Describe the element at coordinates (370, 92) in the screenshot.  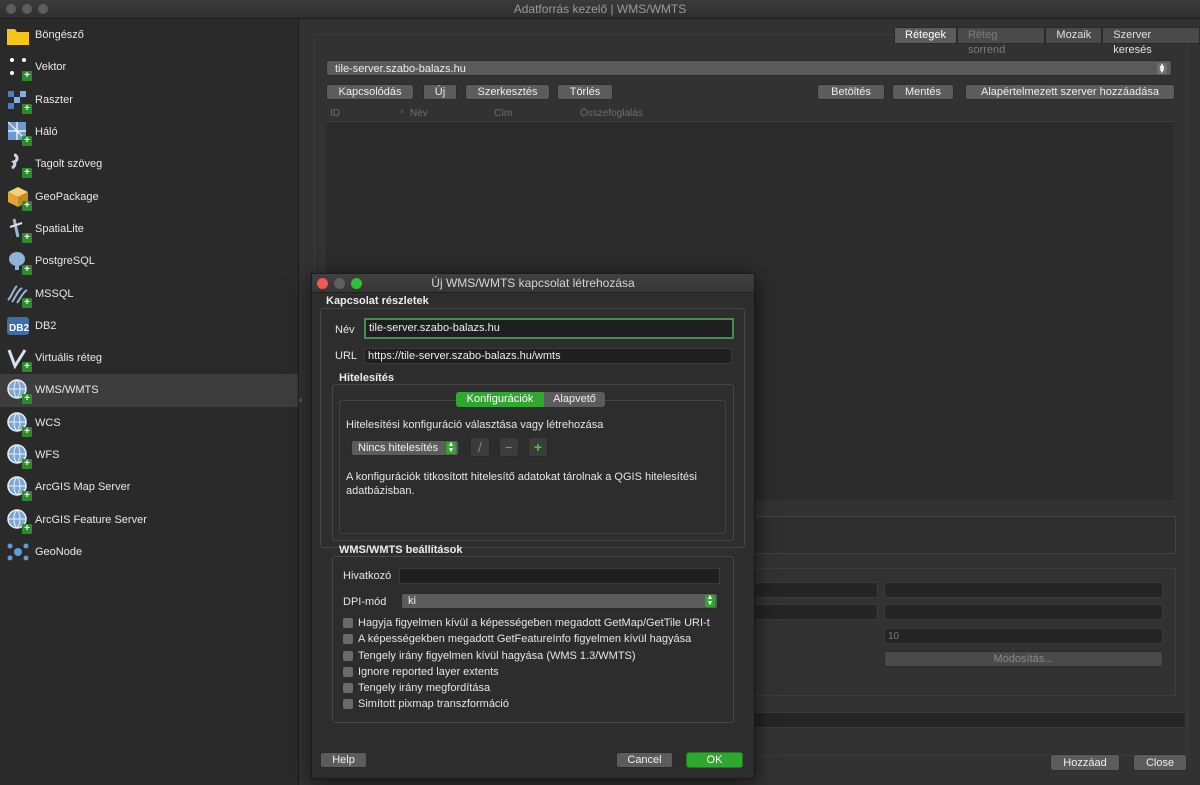
I see `connect-button: Kapcsolódás` at that location.